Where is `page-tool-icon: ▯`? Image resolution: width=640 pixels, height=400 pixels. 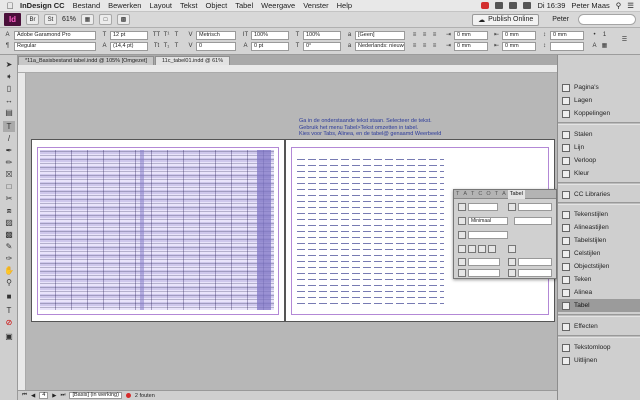 page-tool-icon: ▯ is located at coordinates (9, 88).